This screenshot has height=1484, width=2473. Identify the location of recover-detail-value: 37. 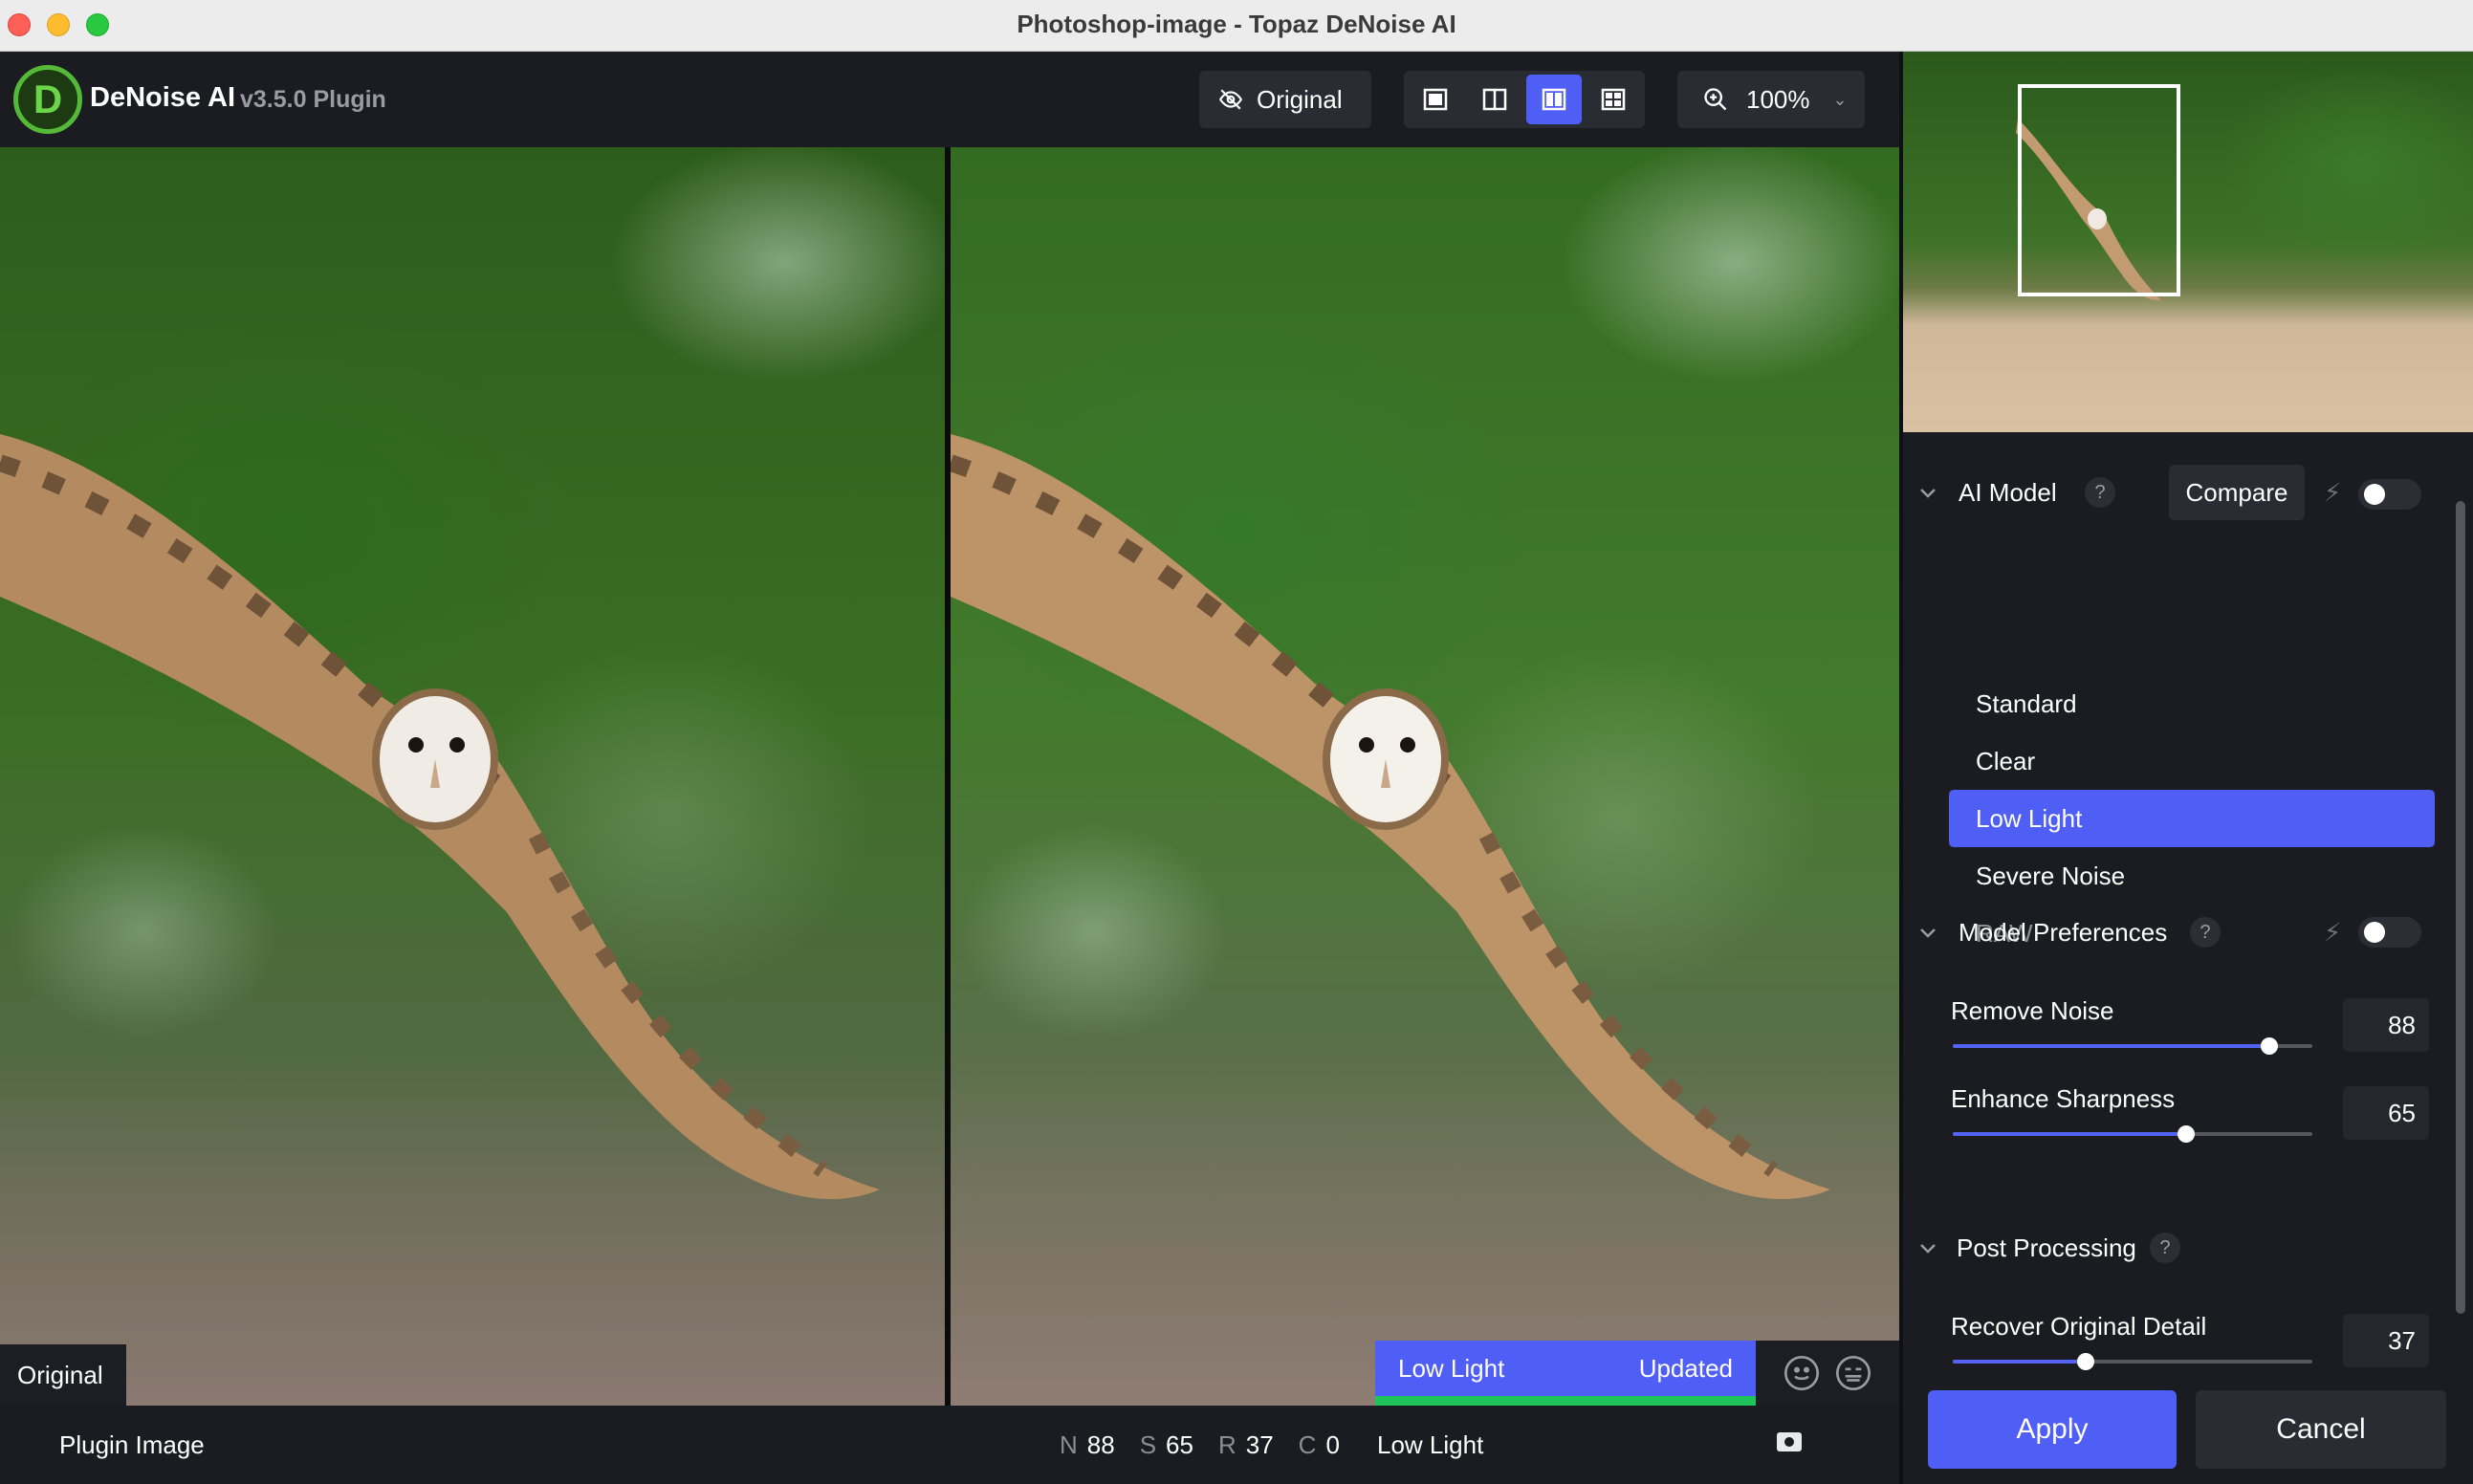
(2386, 1340).